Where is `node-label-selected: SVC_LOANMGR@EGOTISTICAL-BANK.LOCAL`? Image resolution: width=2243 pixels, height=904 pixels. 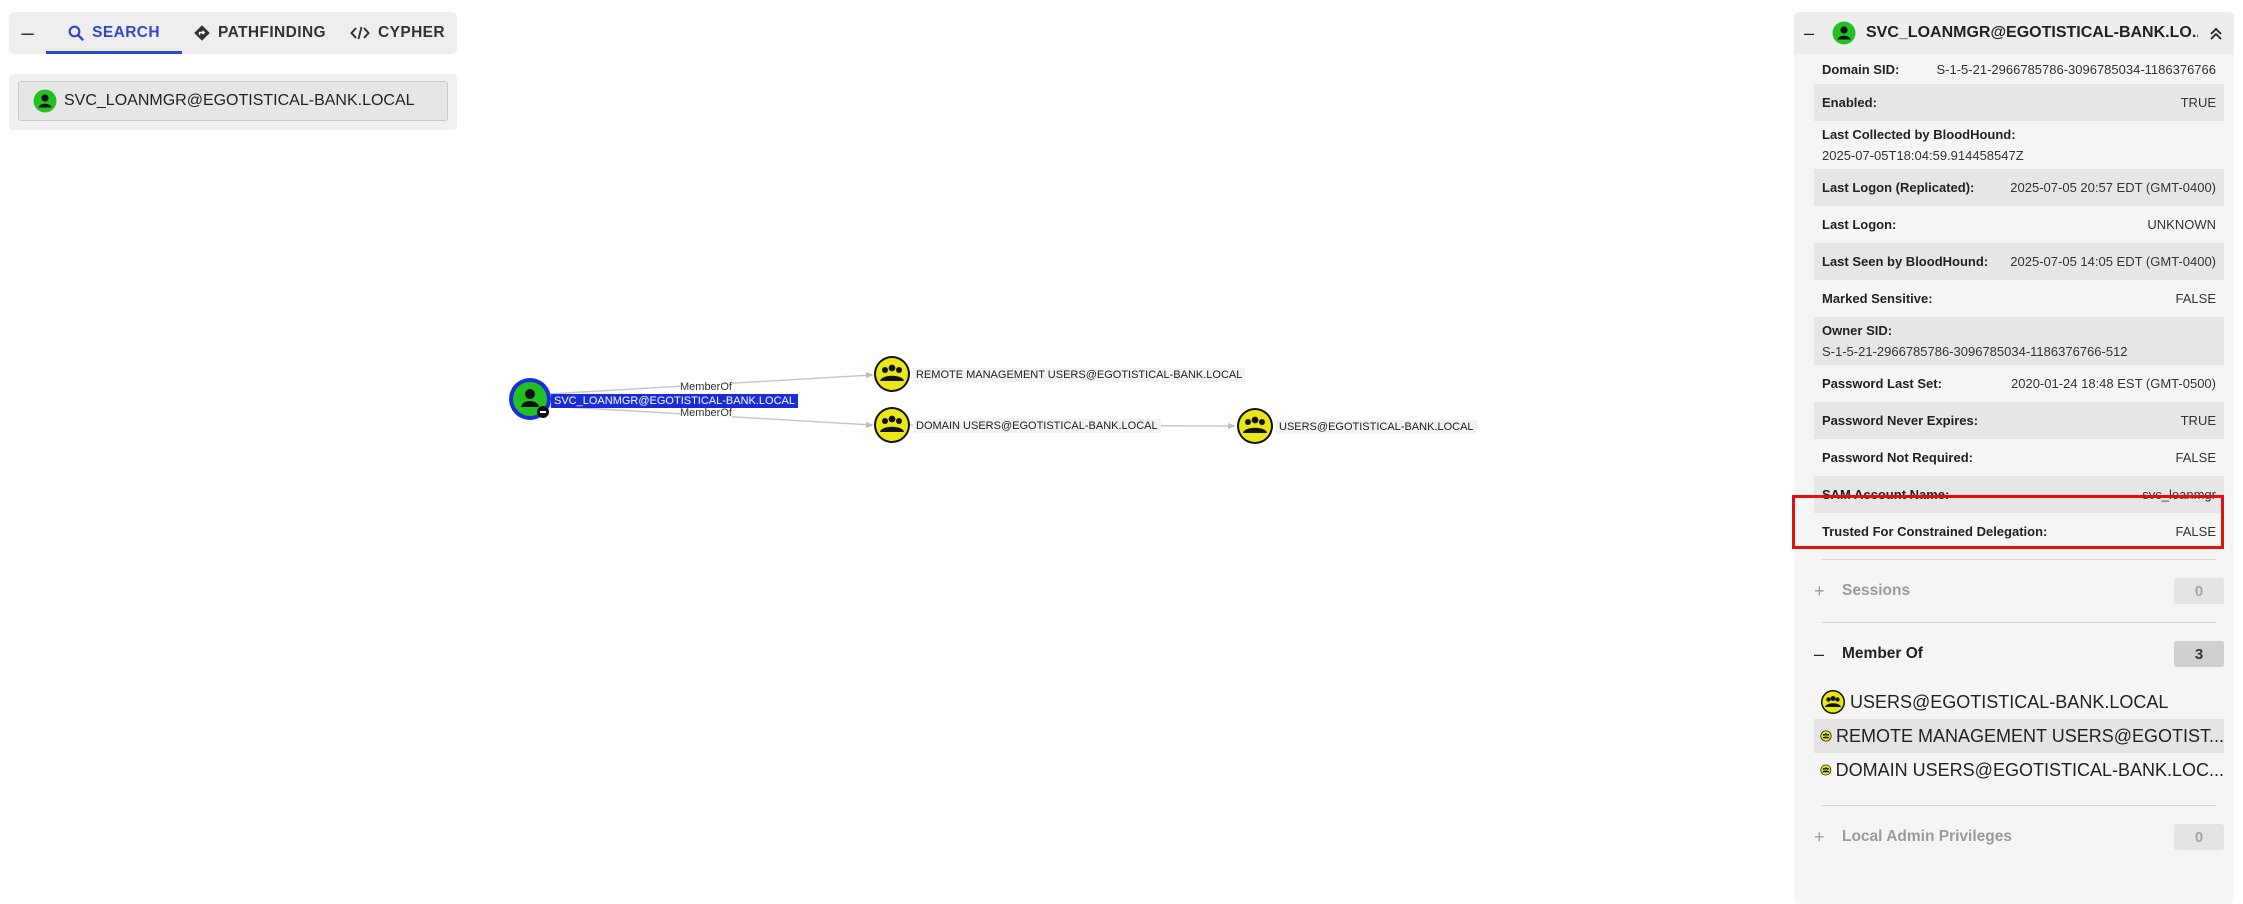
node-label-selected: SVC_LOANMGR@EGOTISTICAL-BANK.LOCAL is located at coordinates (675, 401).